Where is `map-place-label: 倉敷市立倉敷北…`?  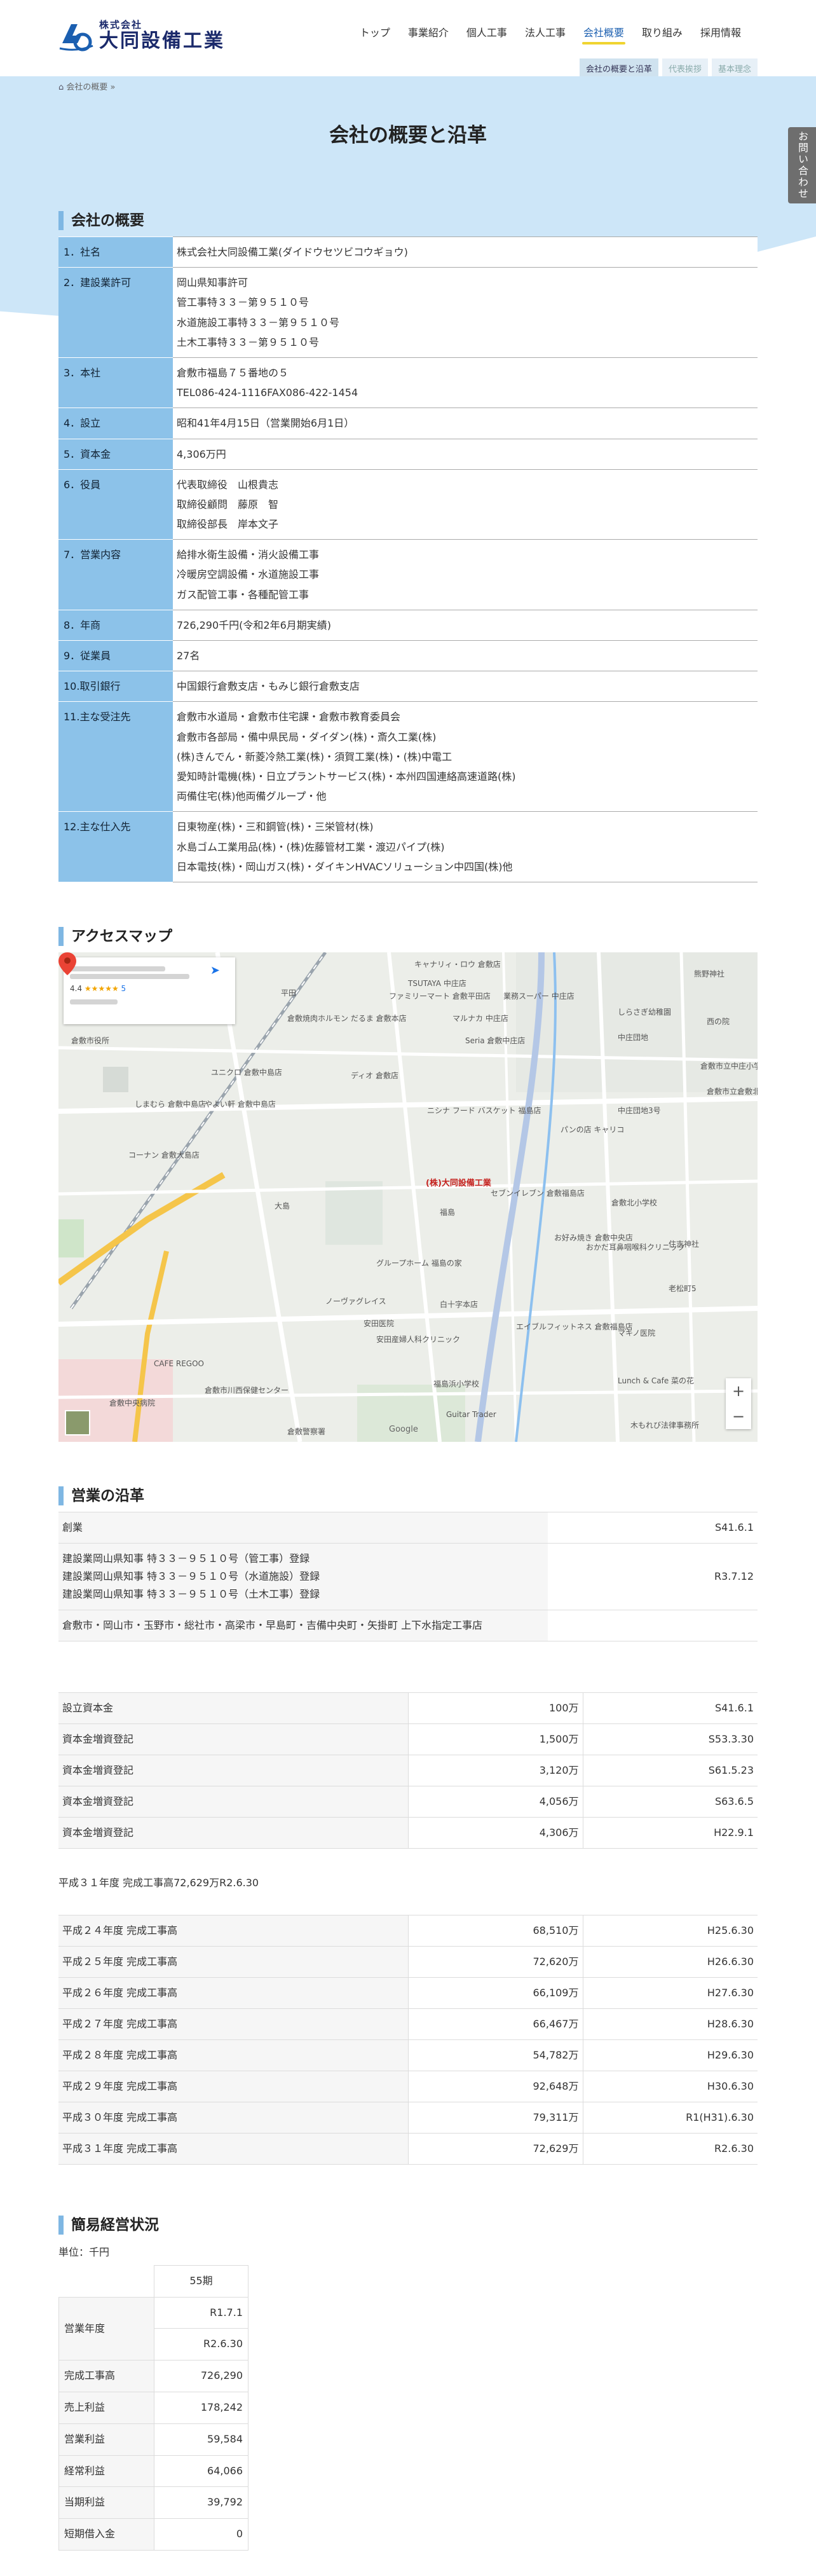 map-place-label: 倉敷市立倉敷北… is located at coordinates (732, 1091).